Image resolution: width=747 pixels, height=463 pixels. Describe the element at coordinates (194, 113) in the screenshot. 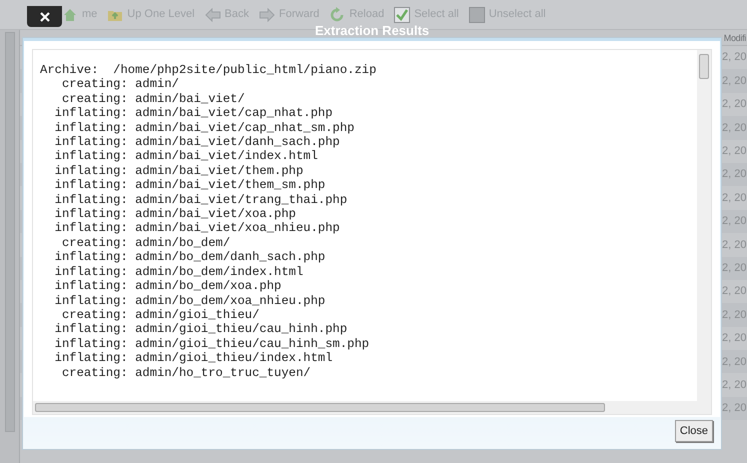

I see `output-line: inflating: admin/bai_viet/cap_nhat.php` at that location.